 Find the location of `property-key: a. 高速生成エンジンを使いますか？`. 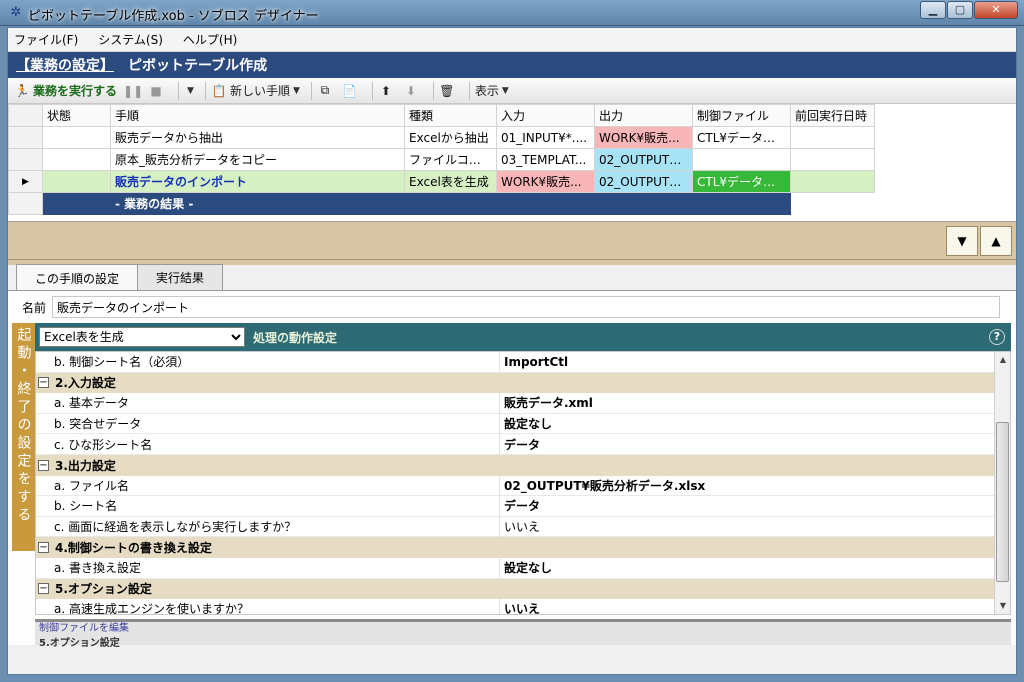

property-key: a. 高速生成エンジンを使いますか？ is located at coordinates (268, 606).